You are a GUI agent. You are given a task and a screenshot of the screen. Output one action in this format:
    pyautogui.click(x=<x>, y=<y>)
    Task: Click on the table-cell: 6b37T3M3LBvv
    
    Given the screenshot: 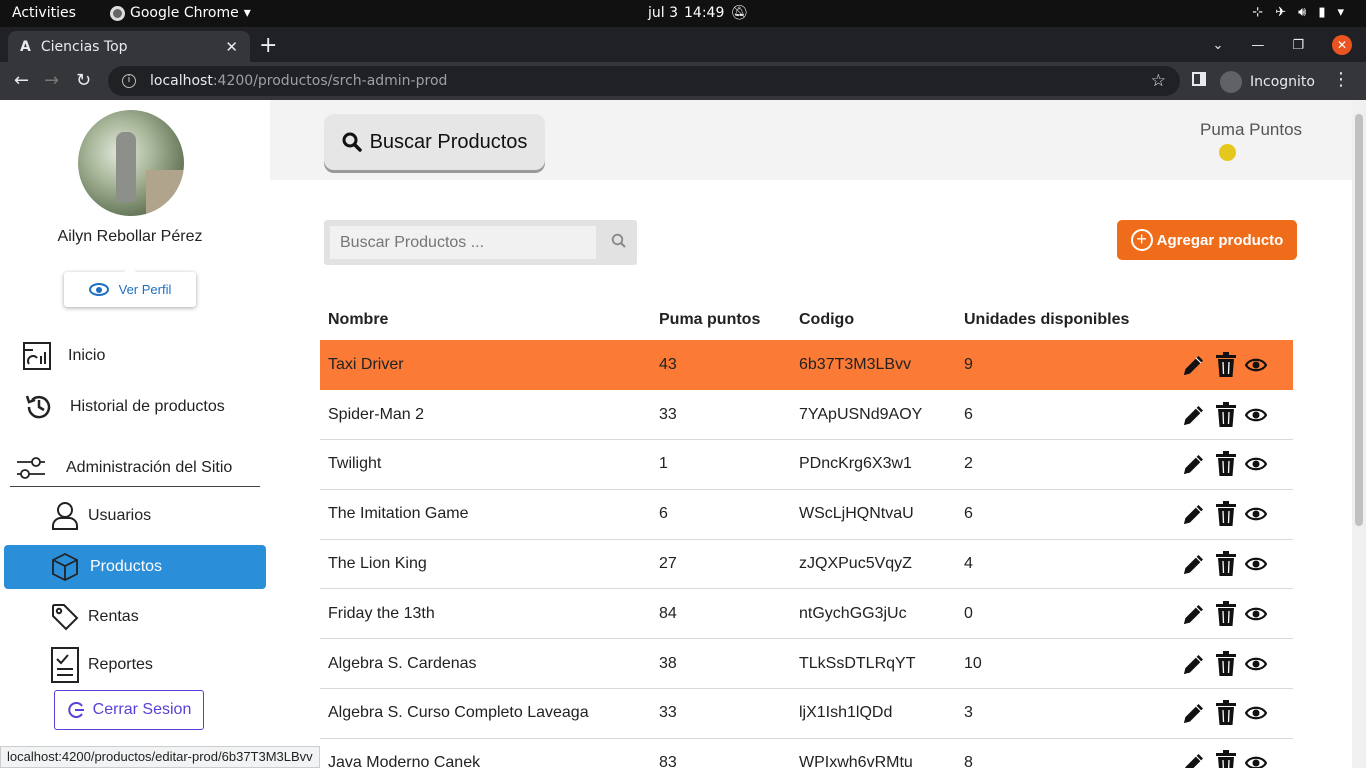 What is the action you would take?
    pyautogui.click(x=873, y=365)
    